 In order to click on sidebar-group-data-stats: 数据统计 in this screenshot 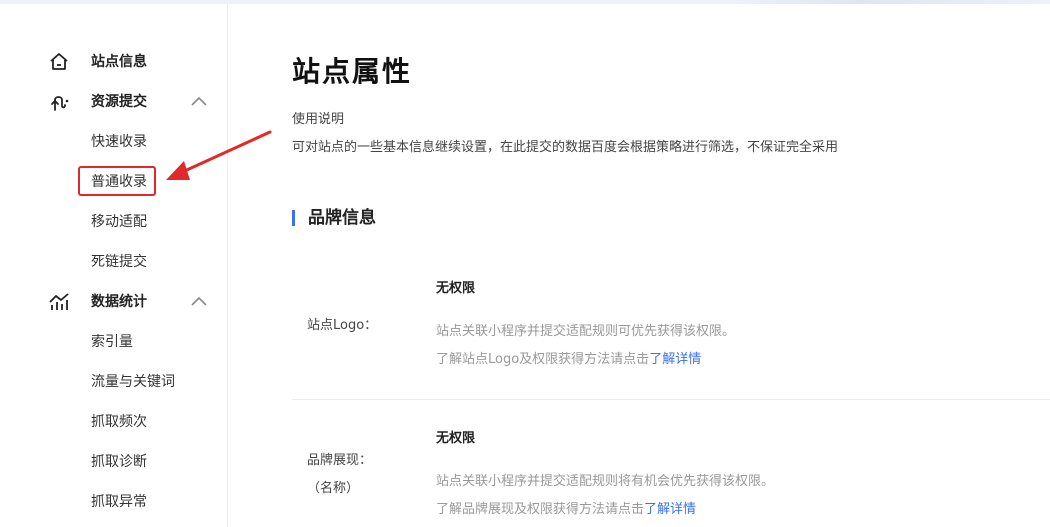, I will do `click(113, 302)`.